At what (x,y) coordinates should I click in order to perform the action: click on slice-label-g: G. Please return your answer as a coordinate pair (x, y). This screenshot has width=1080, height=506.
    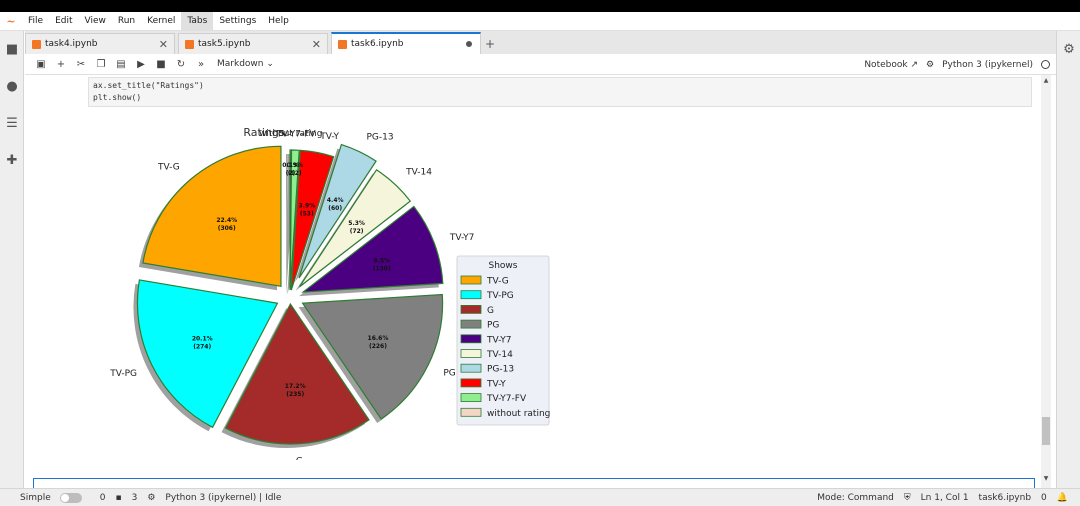
    Looking at the image, I should click on (299, 458).